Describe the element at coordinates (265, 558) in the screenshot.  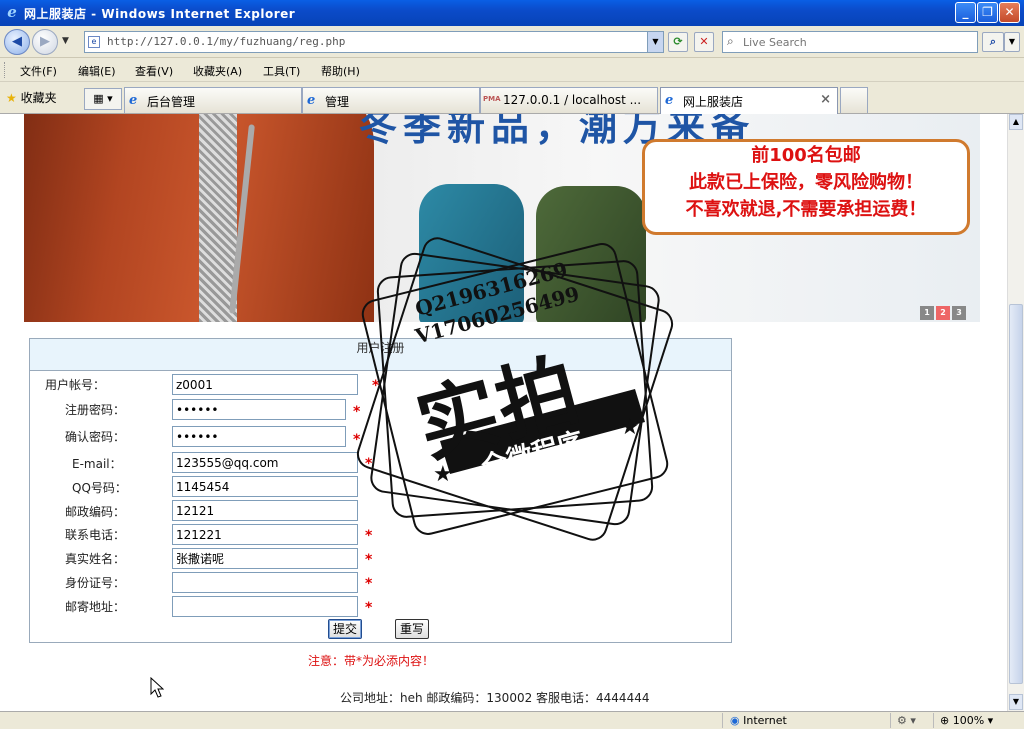
I see `real-name-input` at that location.